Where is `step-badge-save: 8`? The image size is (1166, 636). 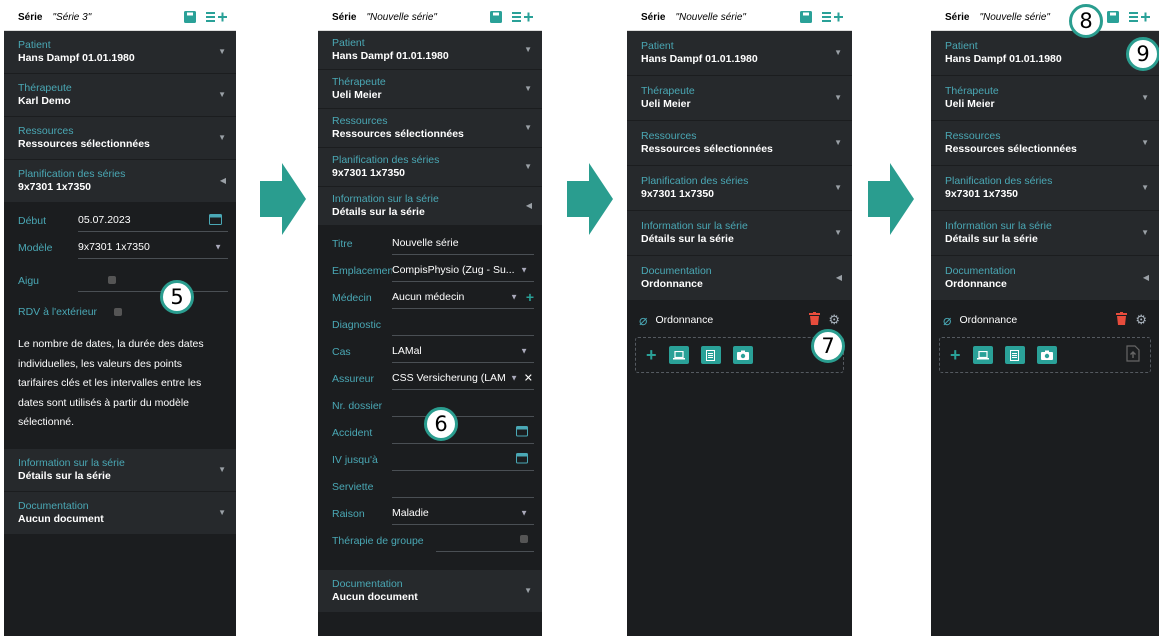
step-badge-save: 8 is located at coordinates (1086, 21).